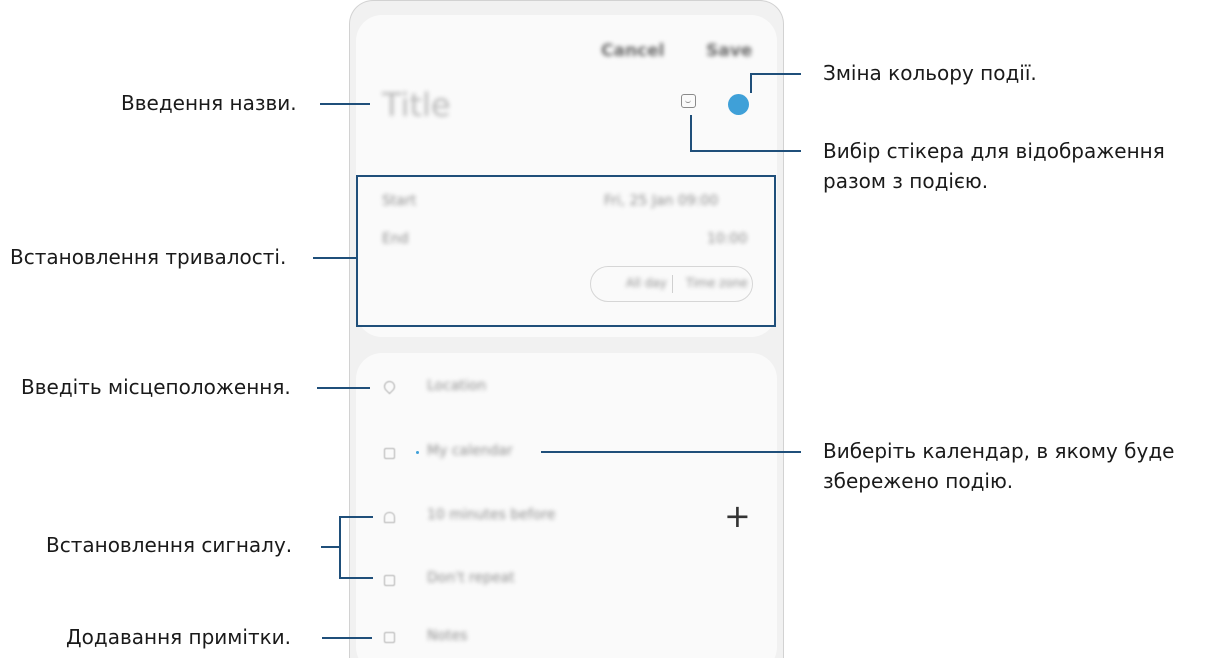 This screenshot has width=1211, height=658. I want to click on callout-line-alarm-vertical, so click(340, 547).